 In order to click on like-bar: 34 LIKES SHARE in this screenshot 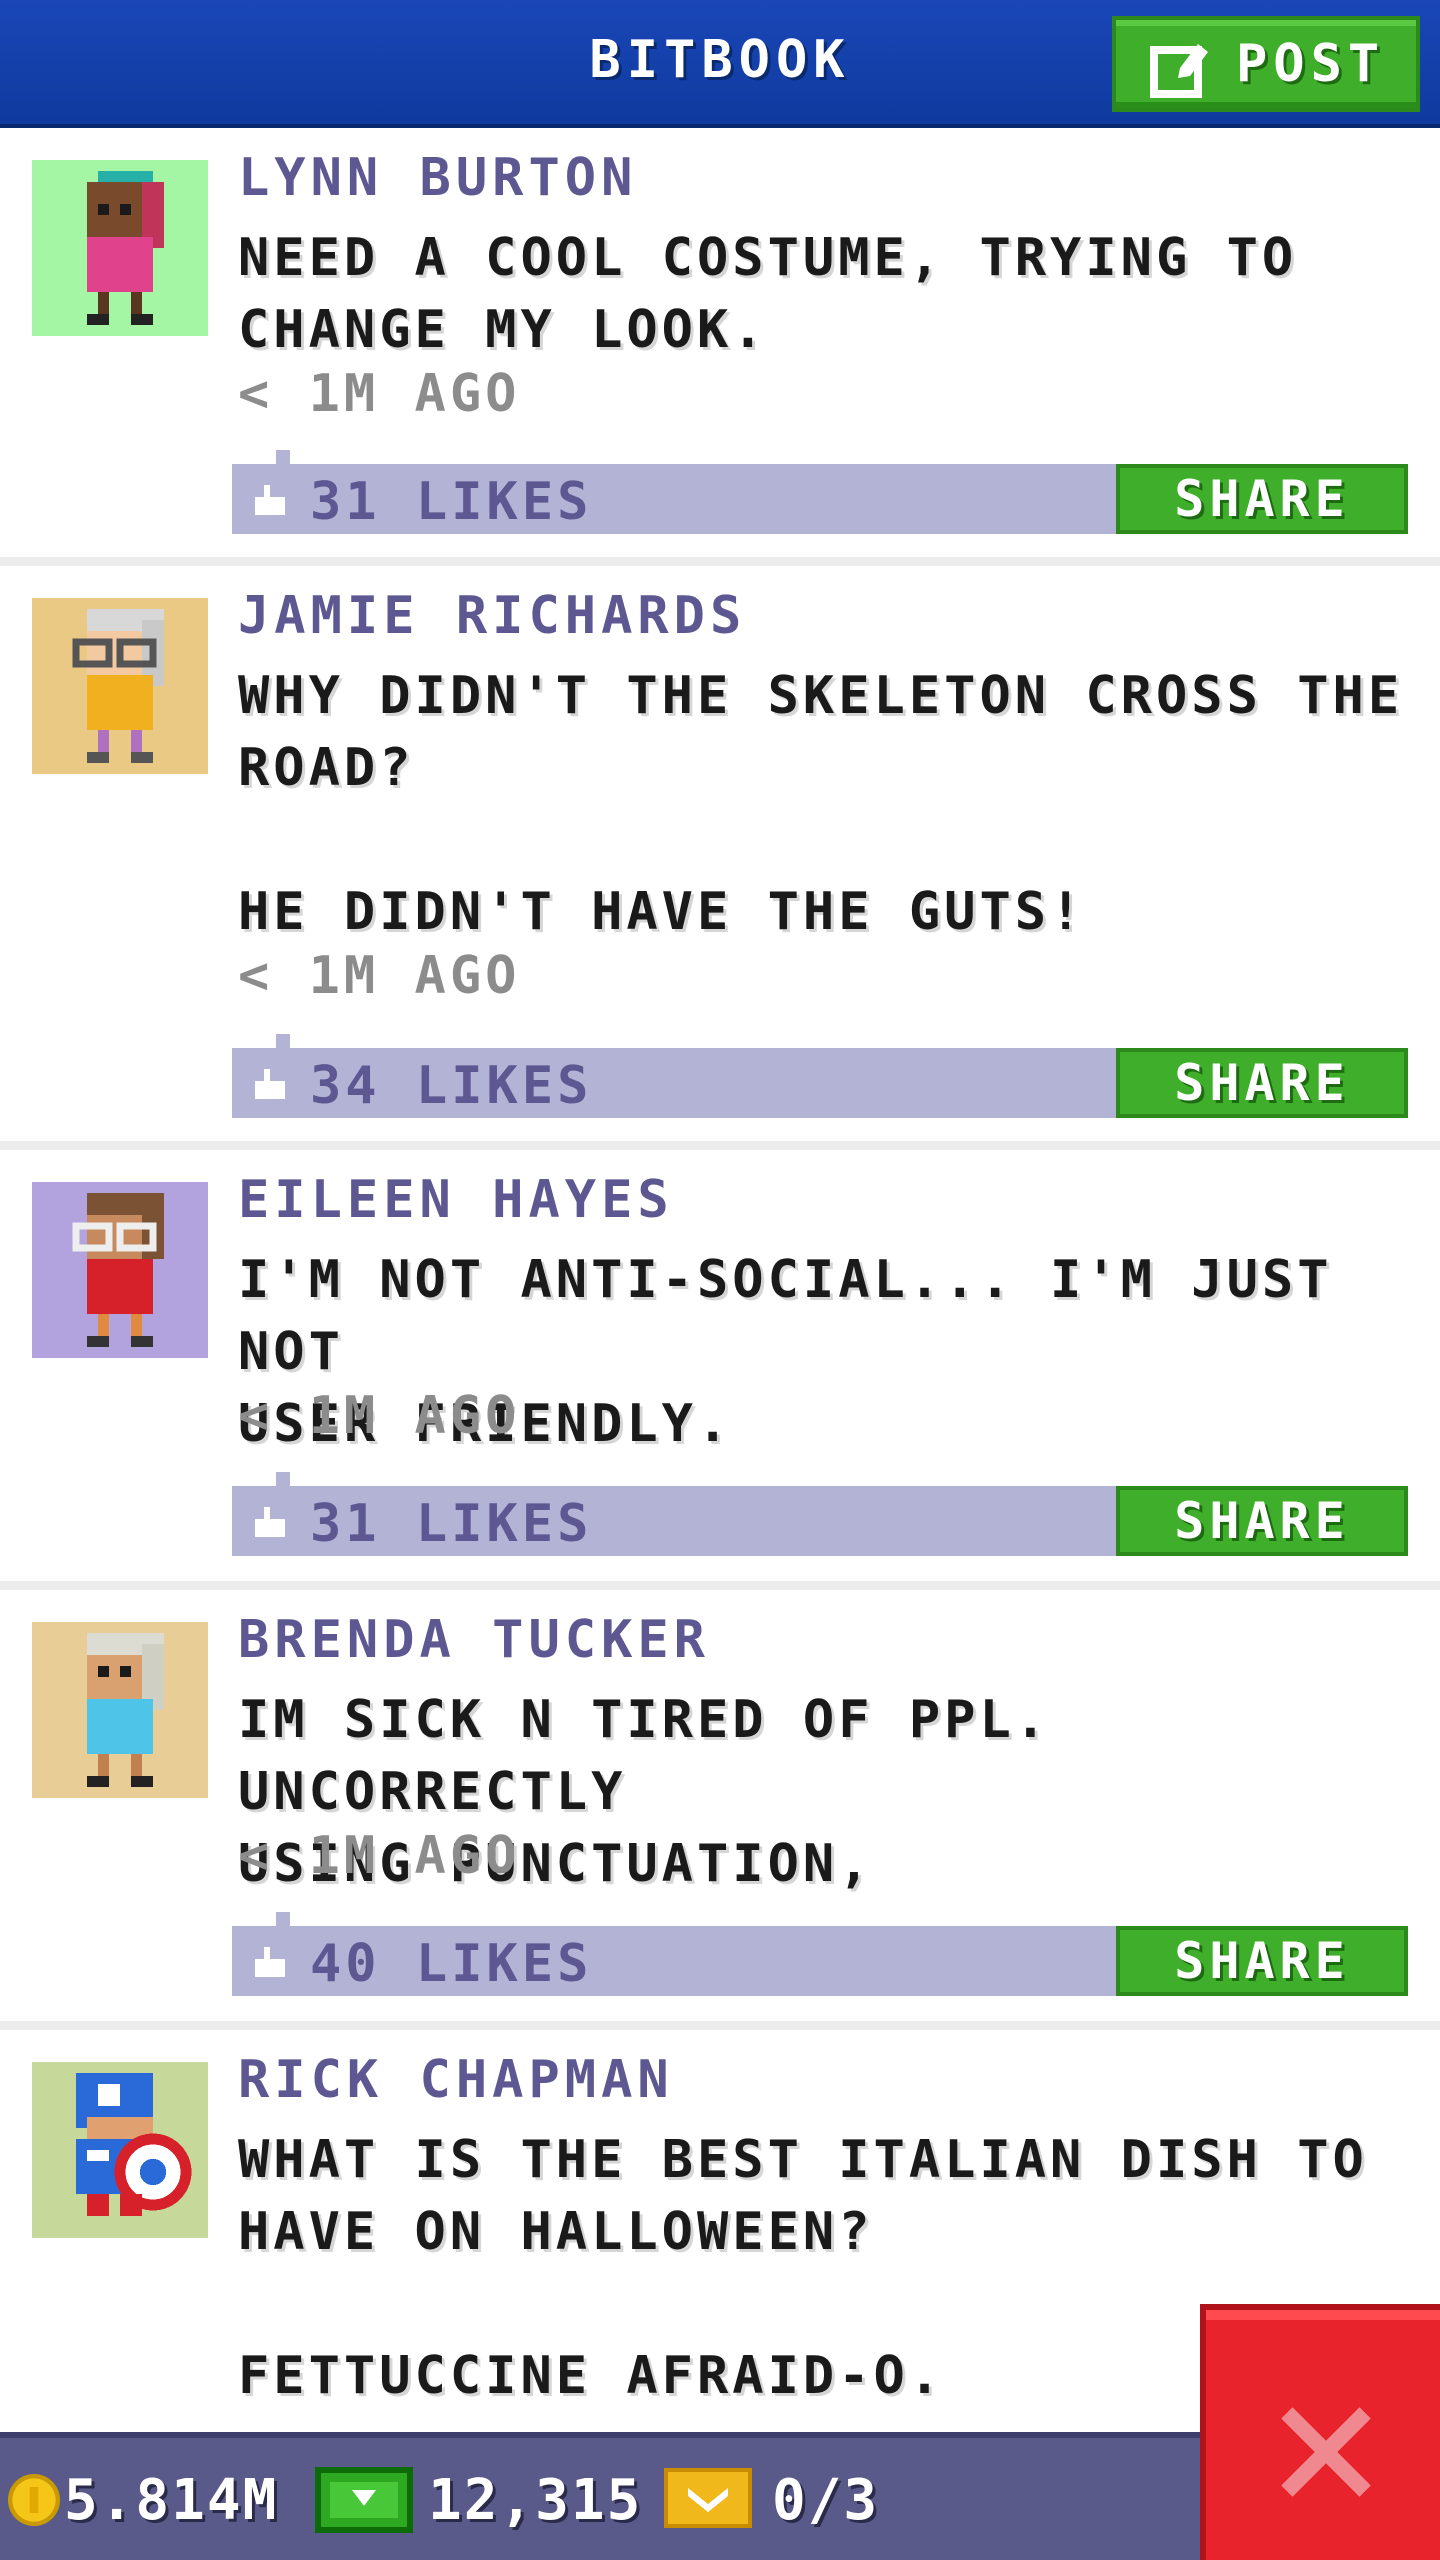, I will do `click(820, 1076)`.